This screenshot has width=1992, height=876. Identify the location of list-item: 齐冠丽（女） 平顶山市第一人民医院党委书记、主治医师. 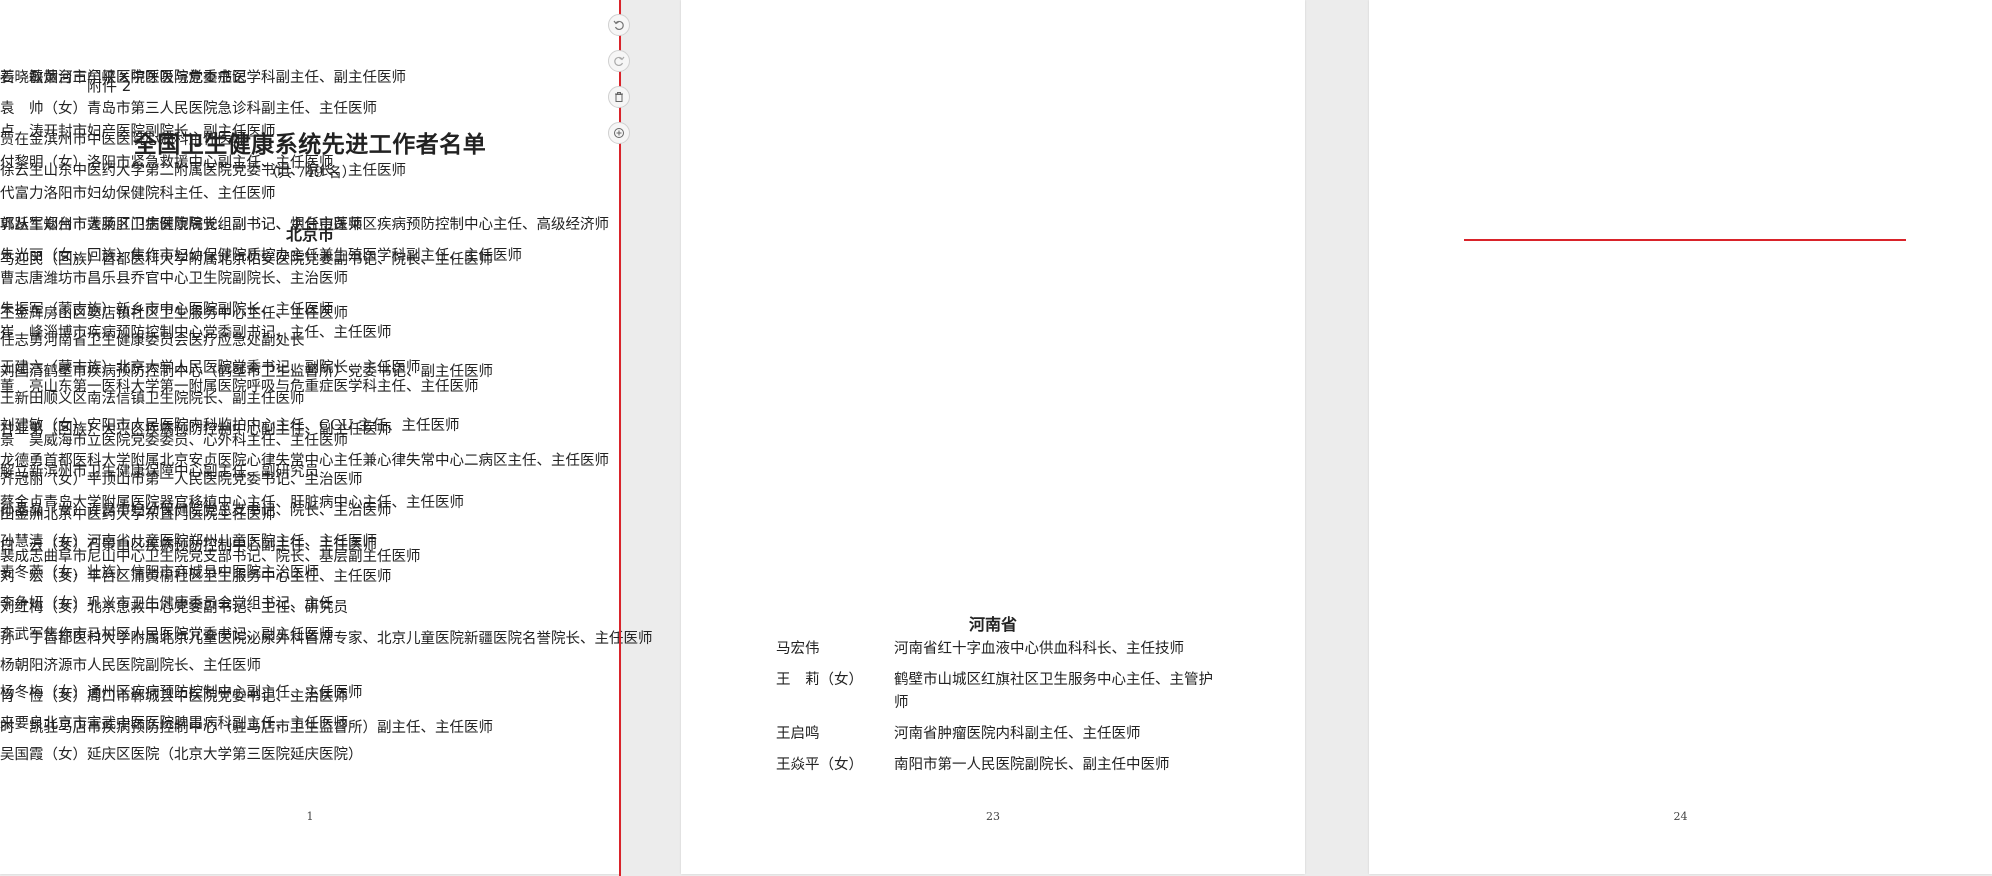
(181, 480).